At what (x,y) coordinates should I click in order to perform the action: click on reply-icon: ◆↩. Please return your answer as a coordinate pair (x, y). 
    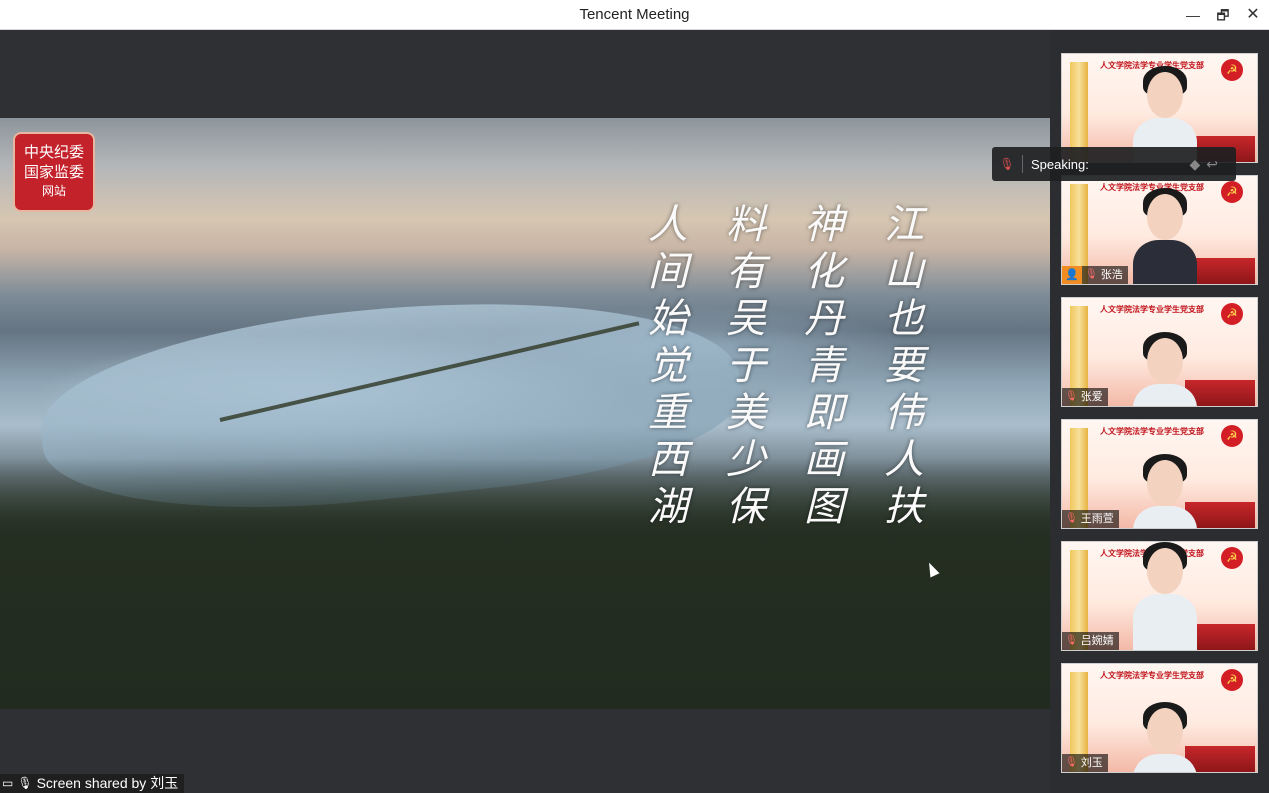
    Looking at the image, I should click on (1207, 164).